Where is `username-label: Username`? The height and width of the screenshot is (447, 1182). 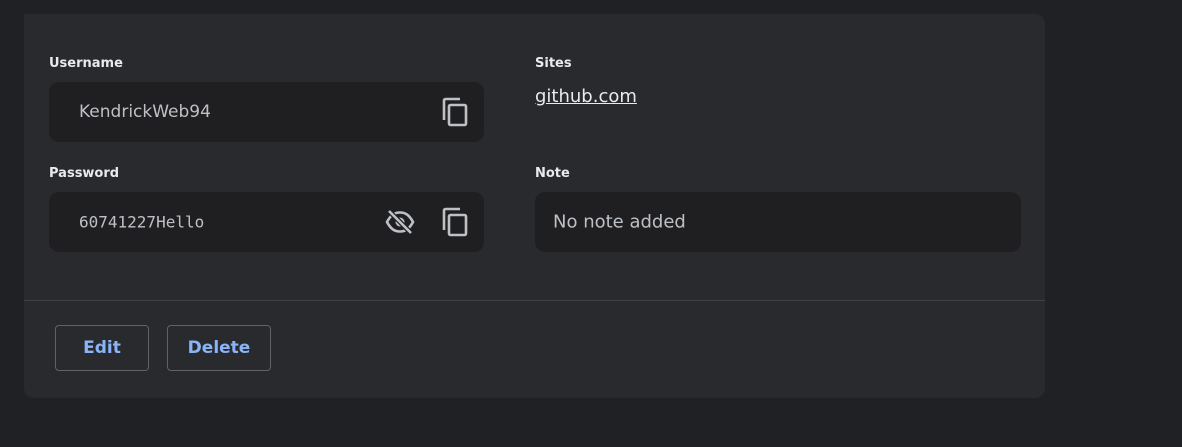
username-label: Username is located at coordinates (86, 63).